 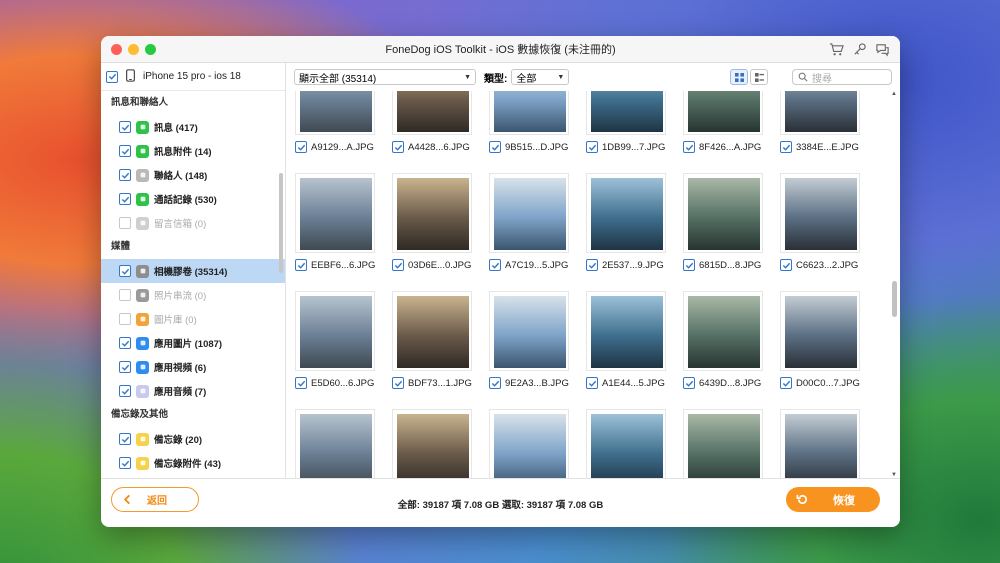 I want to click on camera-icon, so click(x=142, y=271).